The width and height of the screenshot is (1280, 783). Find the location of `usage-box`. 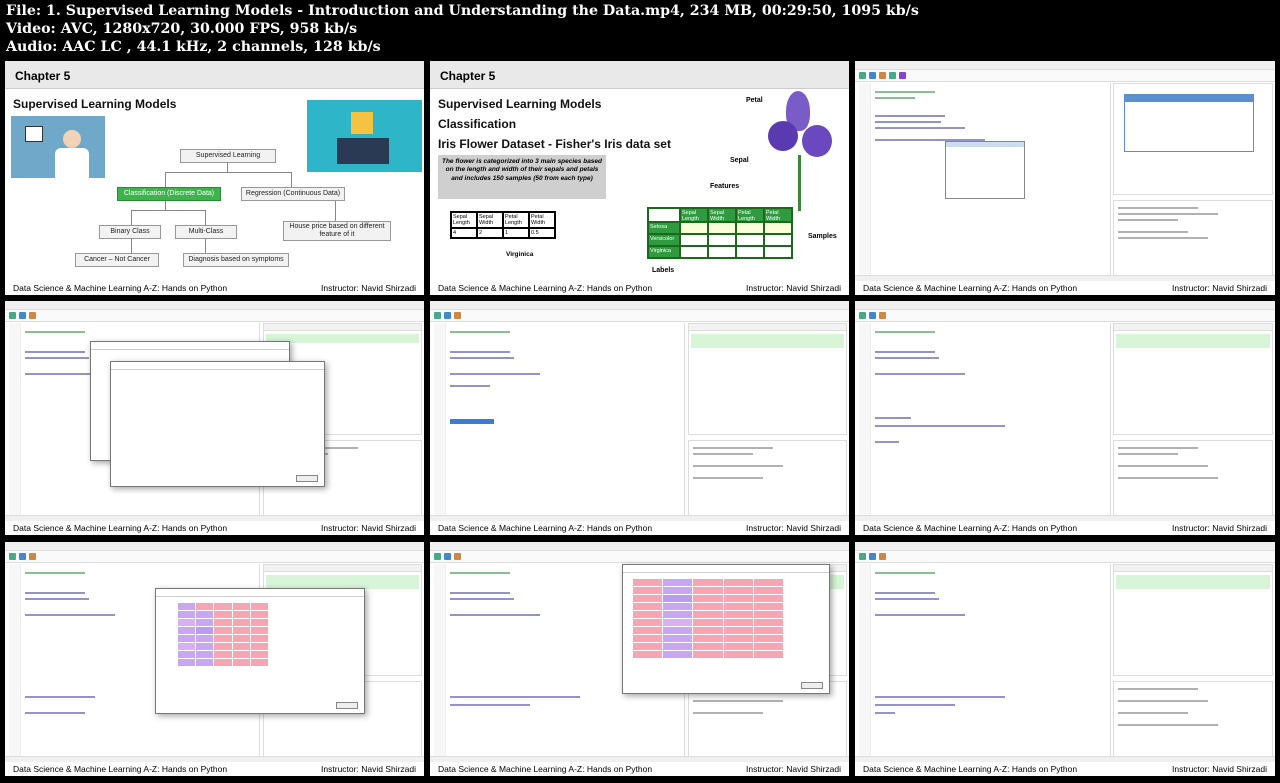

usage-box is located at coordinates (1189, 123).